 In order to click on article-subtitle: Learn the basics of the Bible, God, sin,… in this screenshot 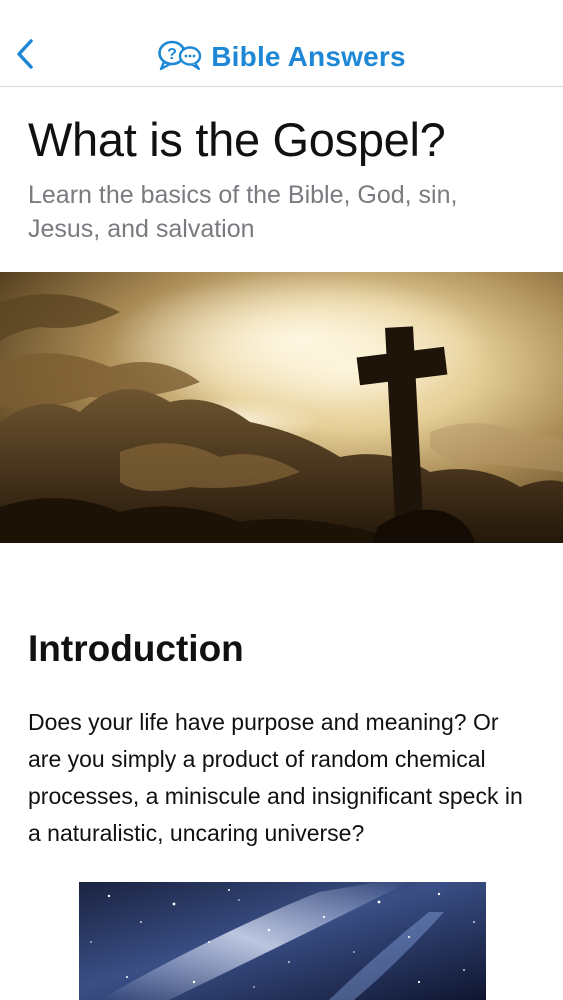, I will do `click(243, 212)`.